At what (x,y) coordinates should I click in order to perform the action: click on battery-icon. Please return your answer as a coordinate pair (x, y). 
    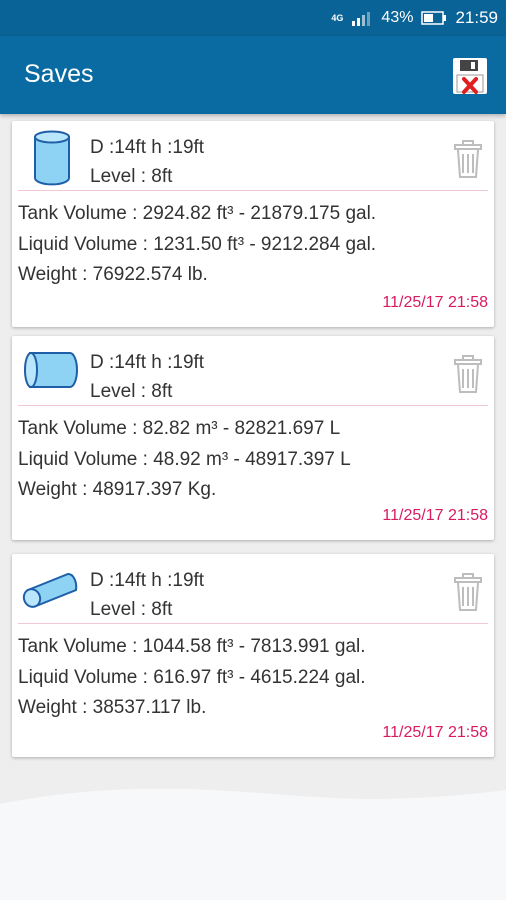
    Looking at the image, I should click on (434, 18).